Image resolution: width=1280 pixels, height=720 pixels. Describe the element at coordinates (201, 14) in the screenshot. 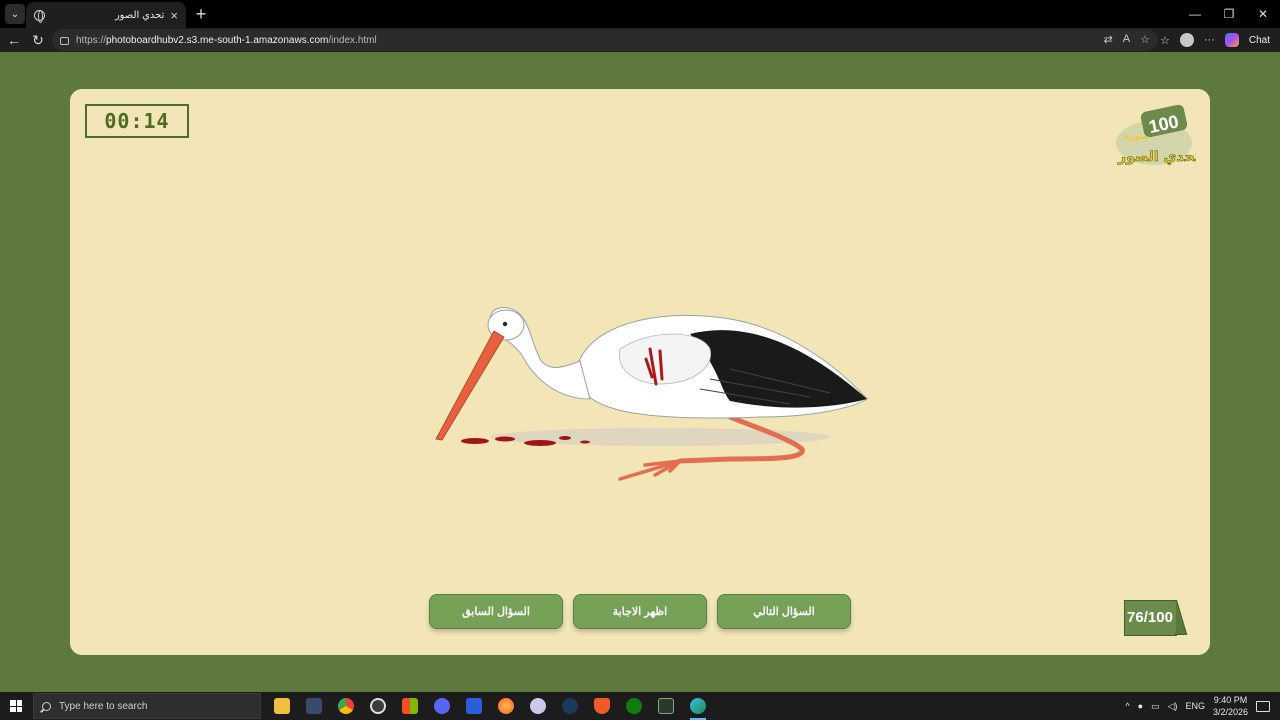

I see `new-tab-button: +` at that location.